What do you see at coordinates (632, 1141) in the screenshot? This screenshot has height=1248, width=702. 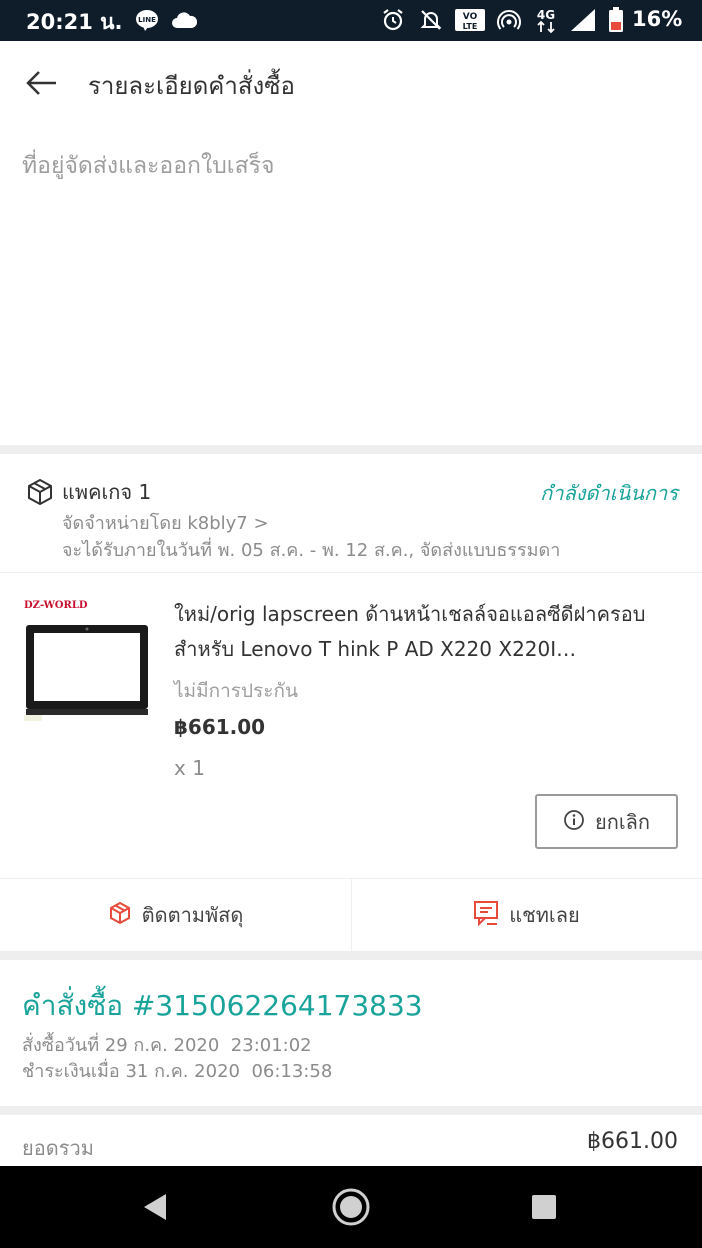 I see `total-value: ฿661.00` at bounding box center [632, 1141].